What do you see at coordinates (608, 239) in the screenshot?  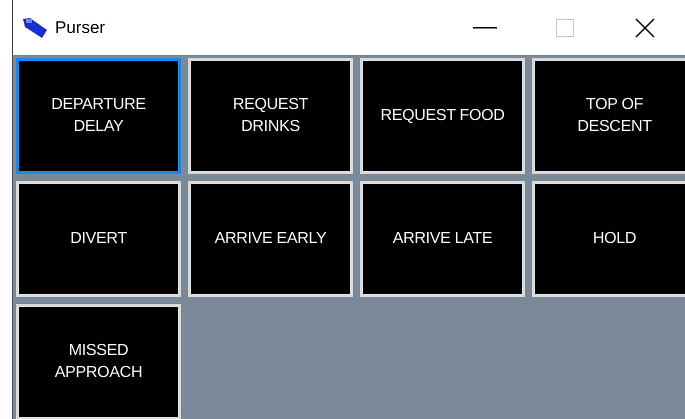 I see `action-button: HOLD` at bounding box center [608, 239].